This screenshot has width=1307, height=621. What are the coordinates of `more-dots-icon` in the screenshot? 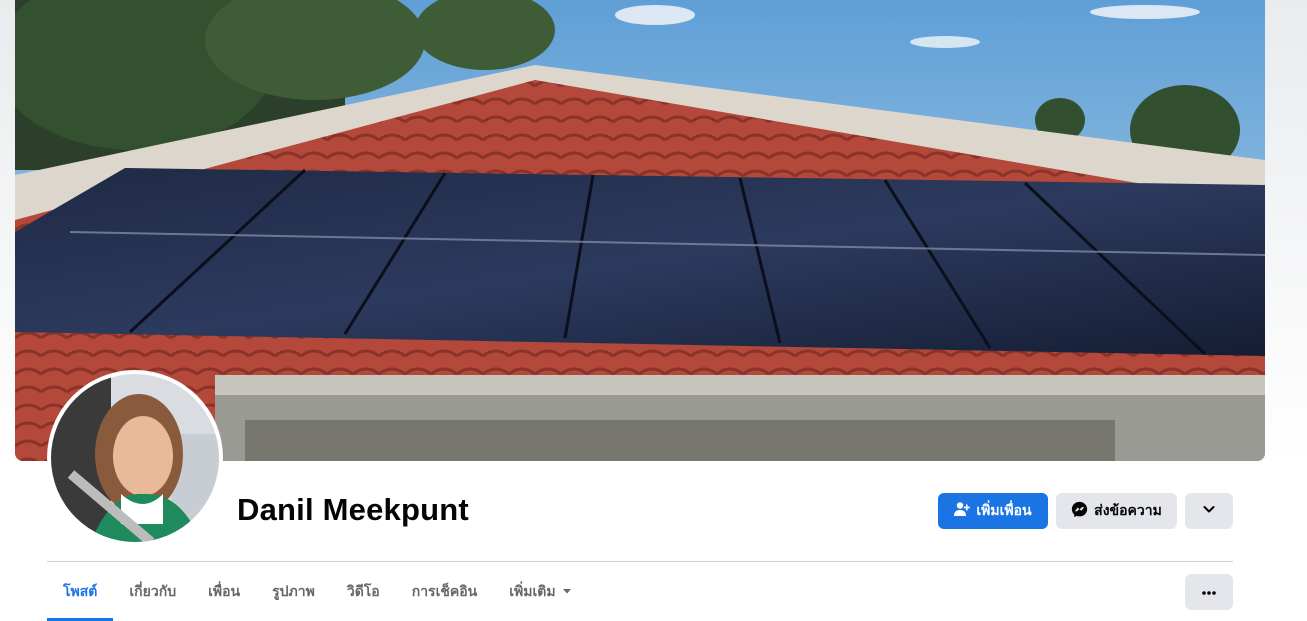 It's located at (1209, 592).